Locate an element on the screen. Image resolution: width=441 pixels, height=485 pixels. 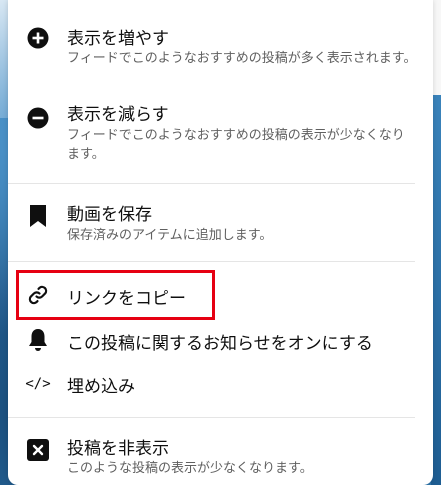
plus-circle-icon is located at coordinates (38, 38).